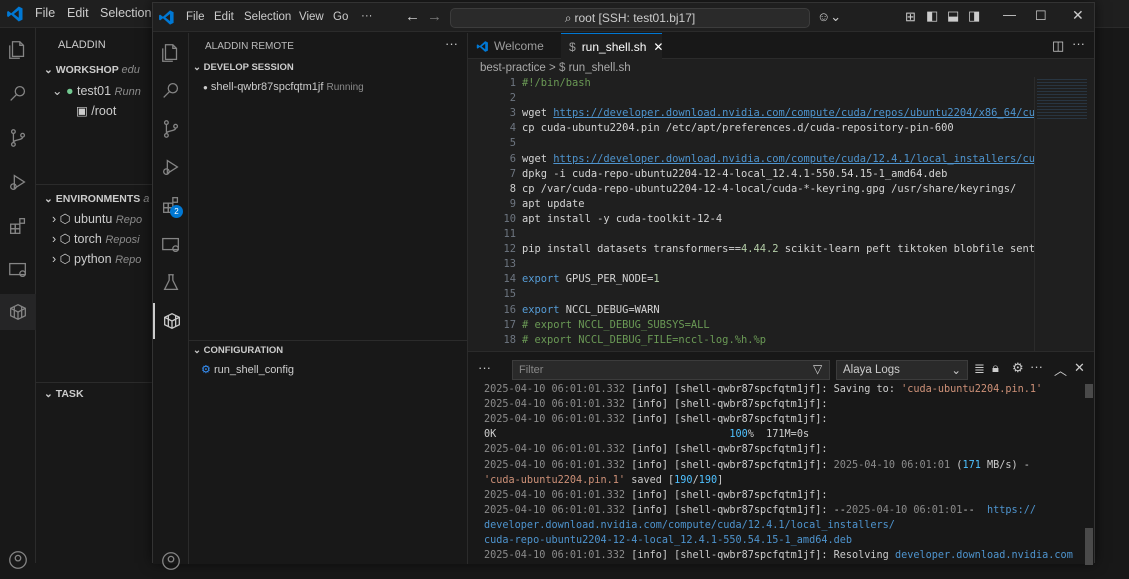 Image resolution: width=1129 pixels, height=579 pixels. Describe the element at coordinates (759, 249) in the screenshot. I see `code-token: 4.44.2` at that location.